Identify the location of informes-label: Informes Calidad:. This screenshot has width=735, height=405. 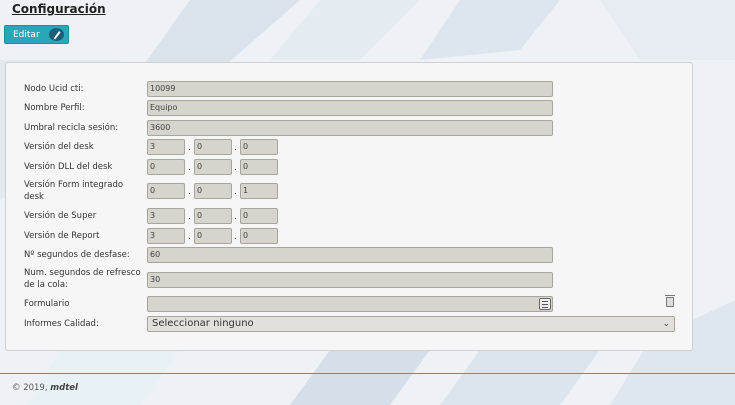
(61, 324).